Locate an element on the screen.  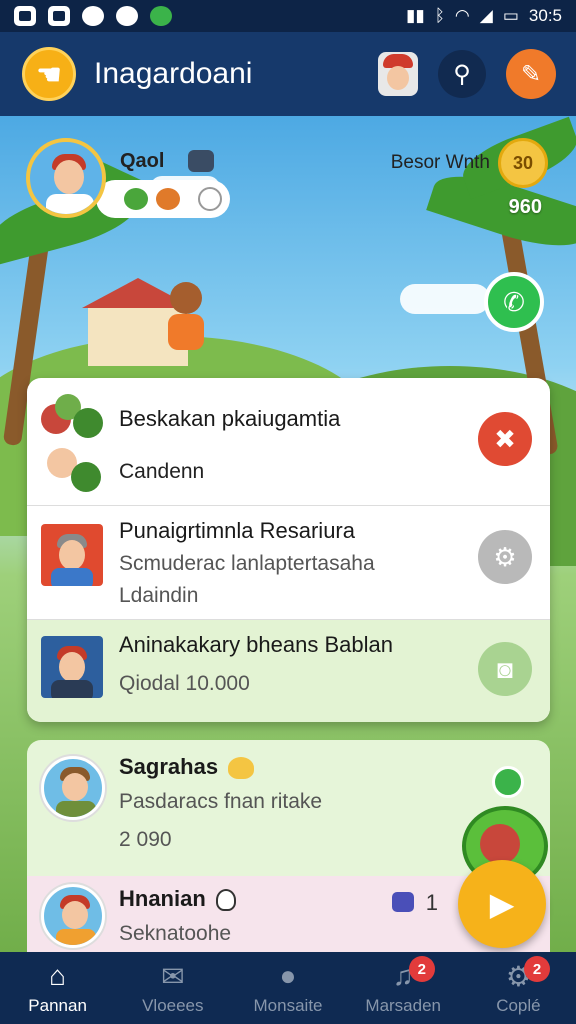
friend-status: Pasdaracs fnan ritake is located at coordinates (221, 801).